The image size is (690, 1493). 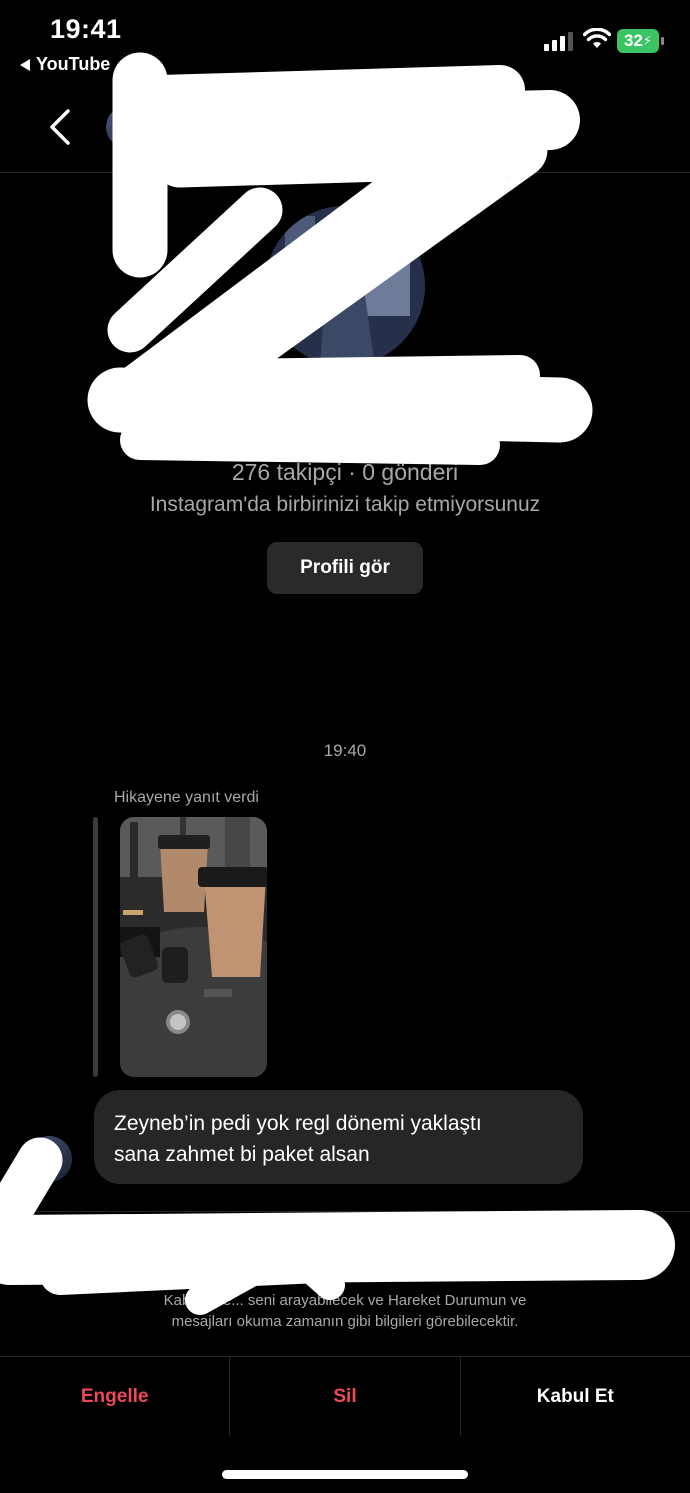 What do you see at coordinates (186, 797) in the screenshot?
I see `story-reply-label: Hikayene yanıt verdi` at bounding box center [186, 797].